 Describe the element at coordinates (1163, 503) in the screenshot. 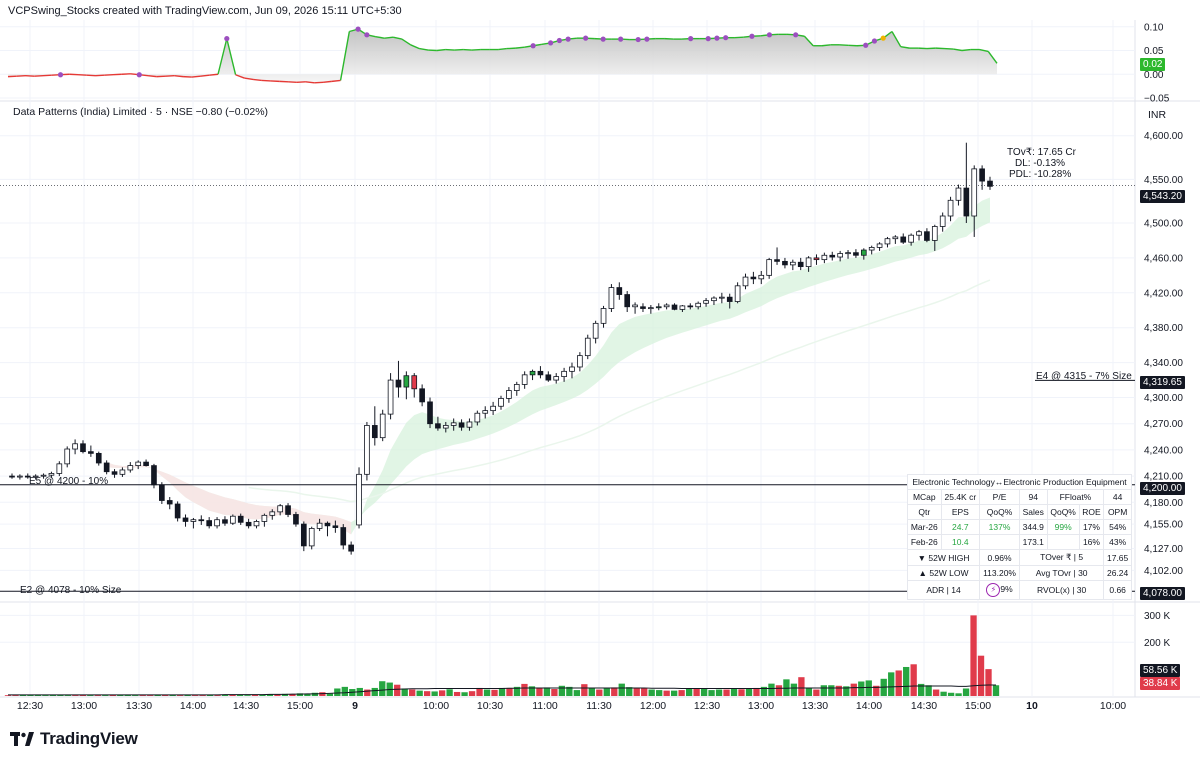

I see `price-tick-label: 4,180.00` at that location.